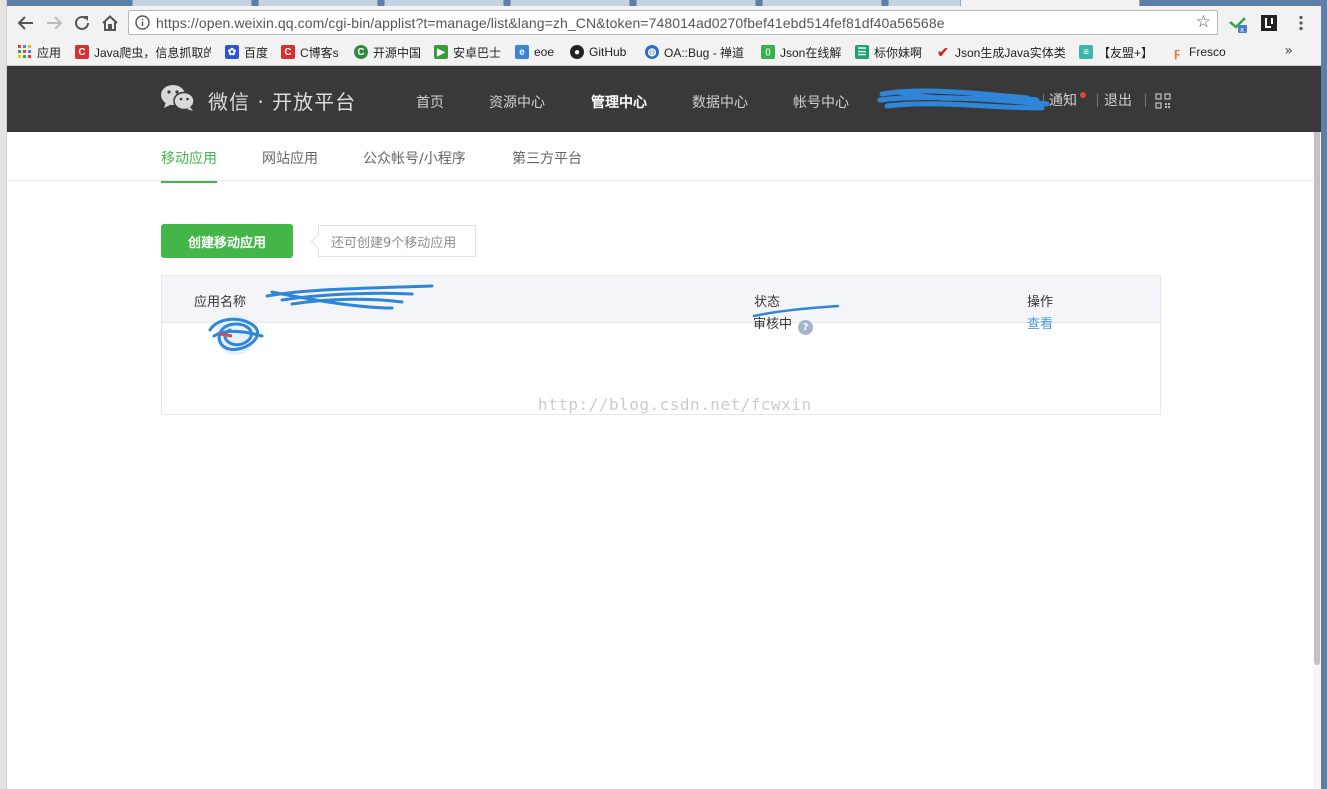  I want to click on tab-mobile-apps: 移动应用, so click(189, 165).